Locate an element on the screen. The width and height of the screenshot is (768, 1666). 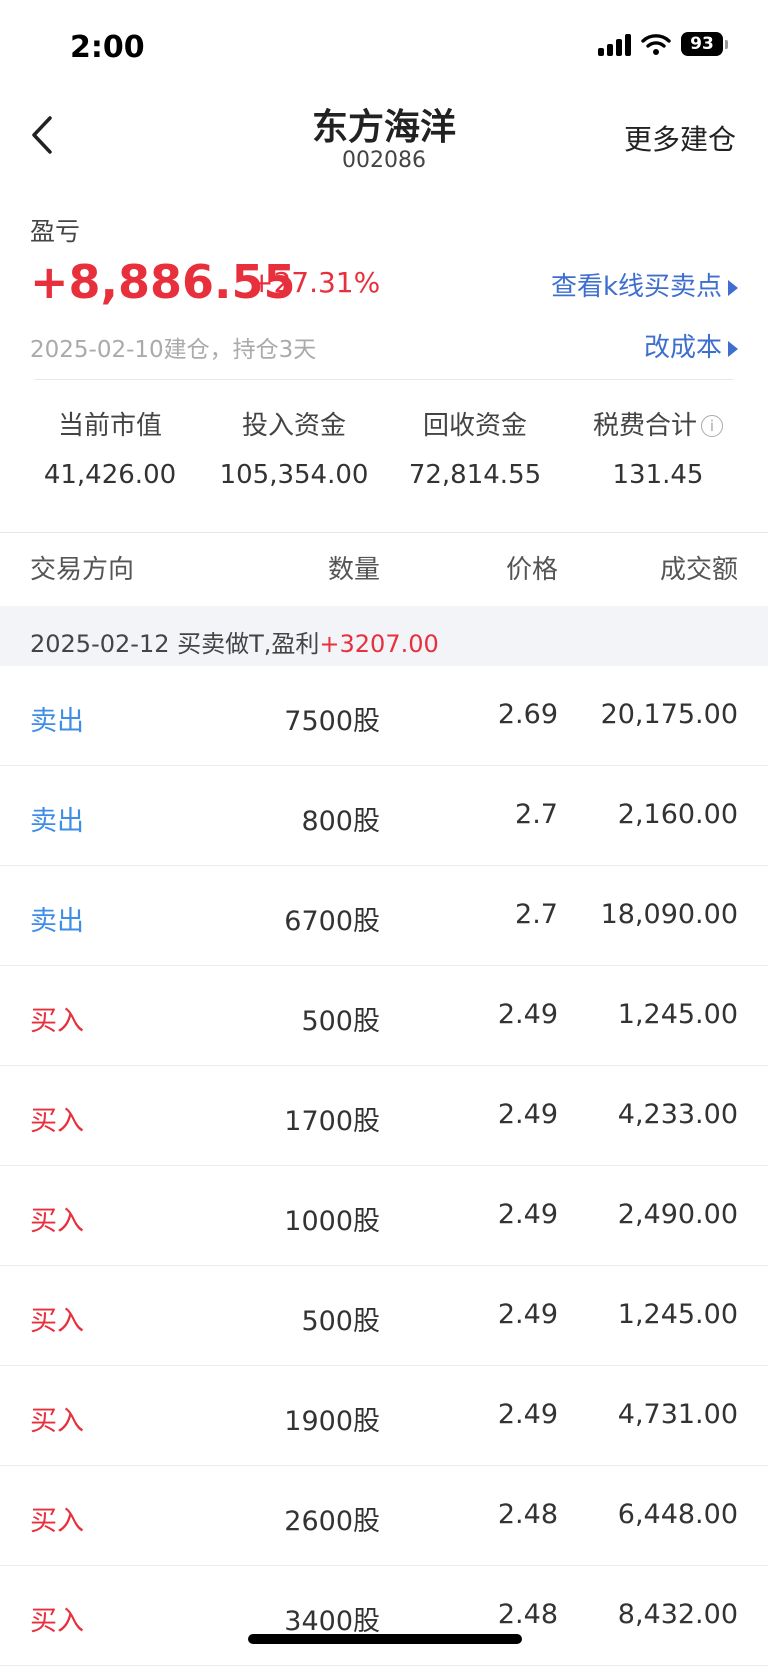
edit-cost-link: 改成本 is located at coordinates (691, 345).